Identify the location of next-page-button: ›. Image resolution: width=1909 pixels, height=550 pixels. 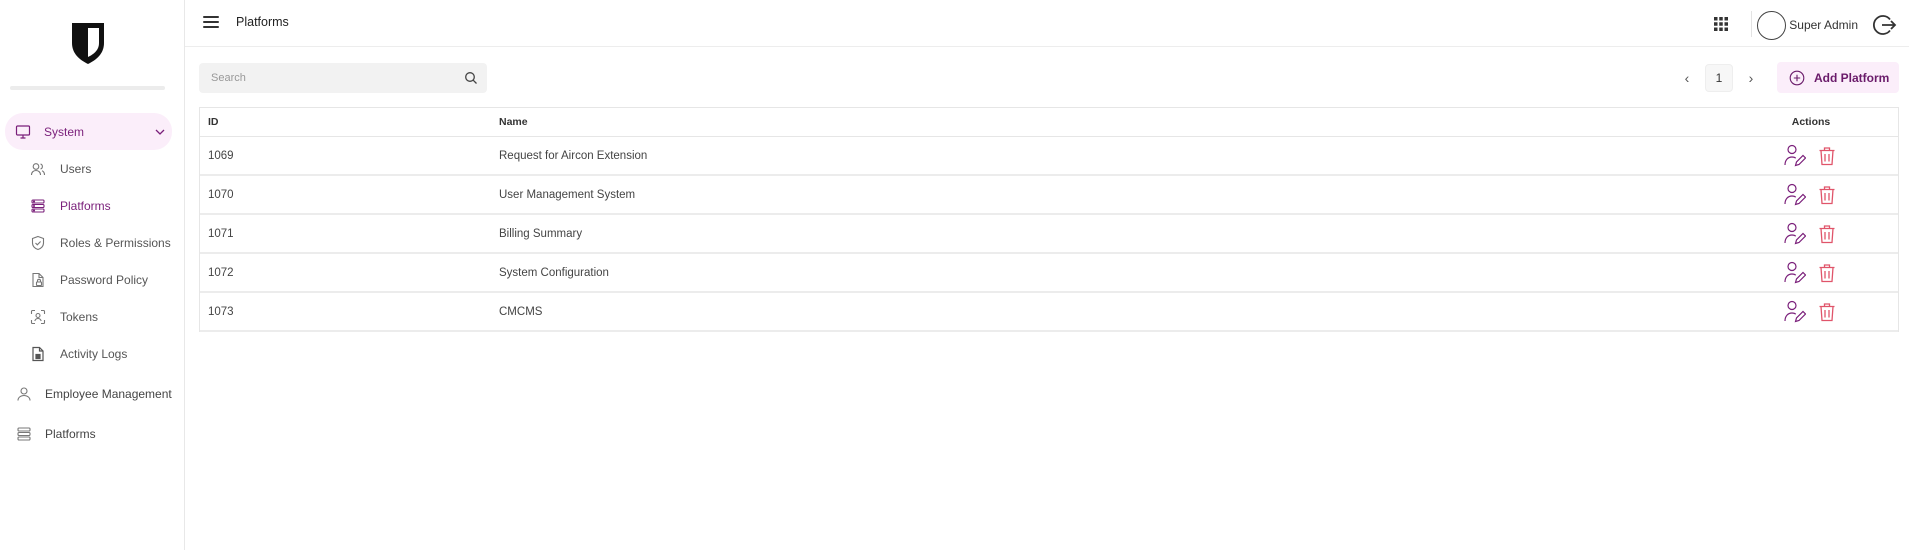
(1751, 78).